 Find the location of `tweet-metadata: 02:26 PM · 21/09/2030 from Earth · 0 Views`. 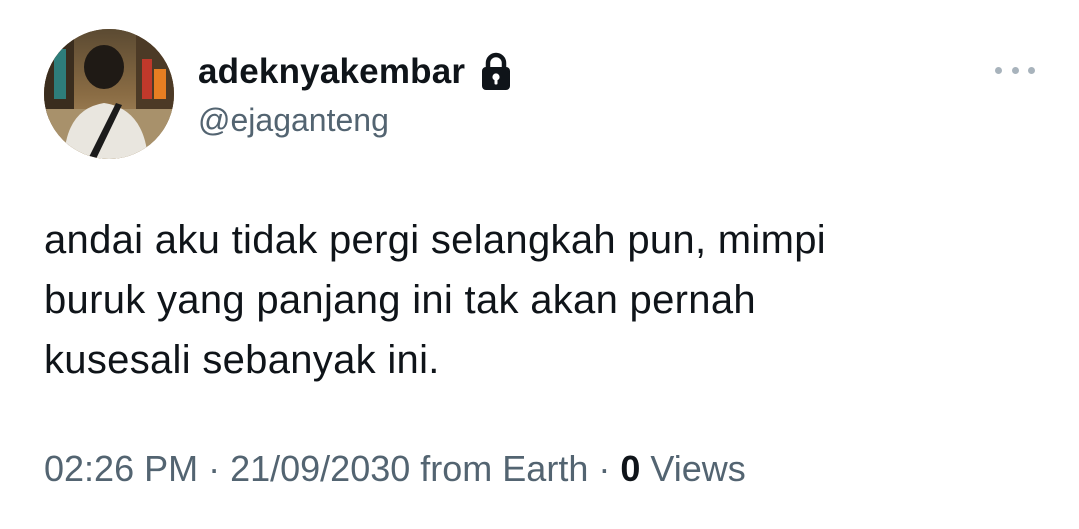

tweet-metadata: 02:26 PM · 21/09/2030 from Earth · 0 Views is located at coordinates (395, 469).